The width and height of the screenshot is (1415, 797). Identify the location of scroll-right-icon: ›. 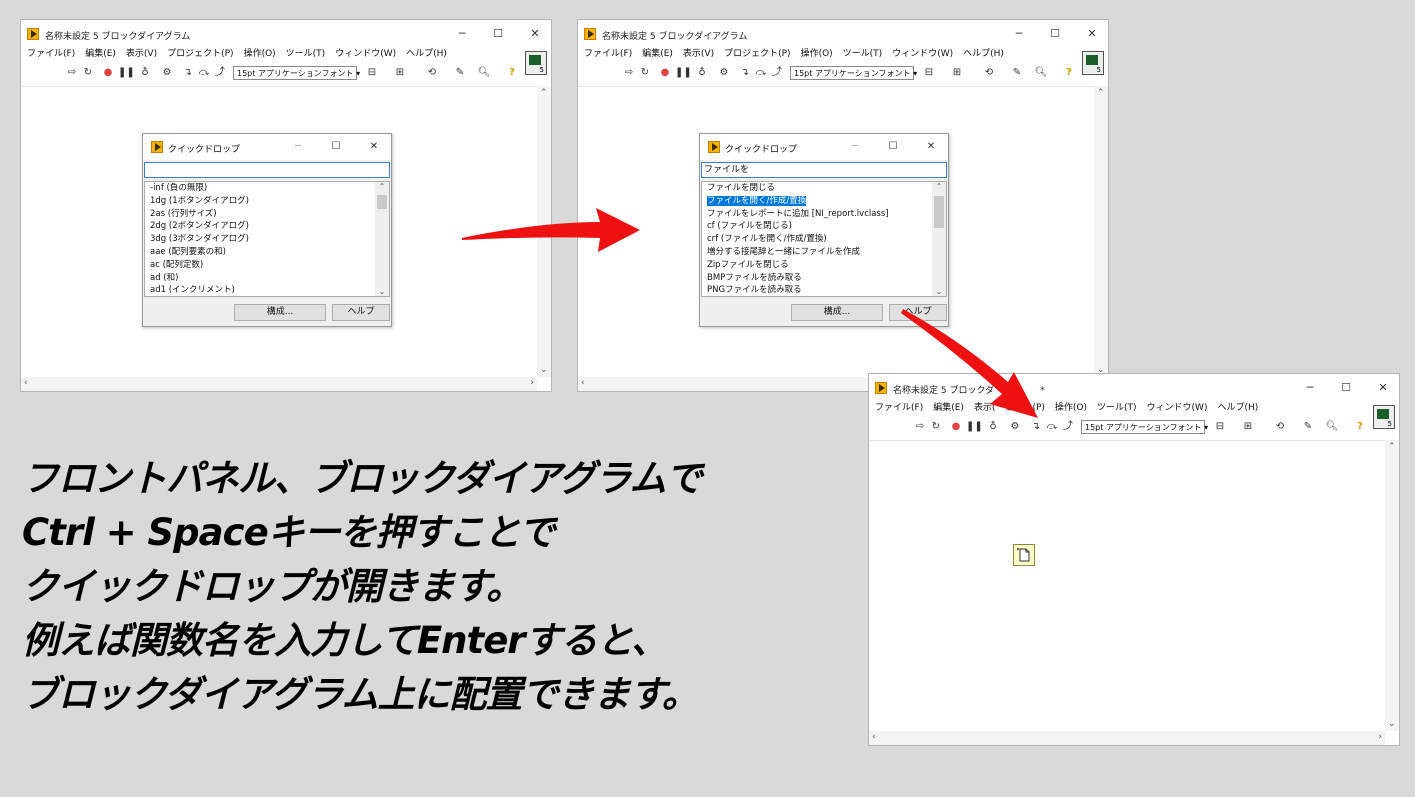
(1380, 737).